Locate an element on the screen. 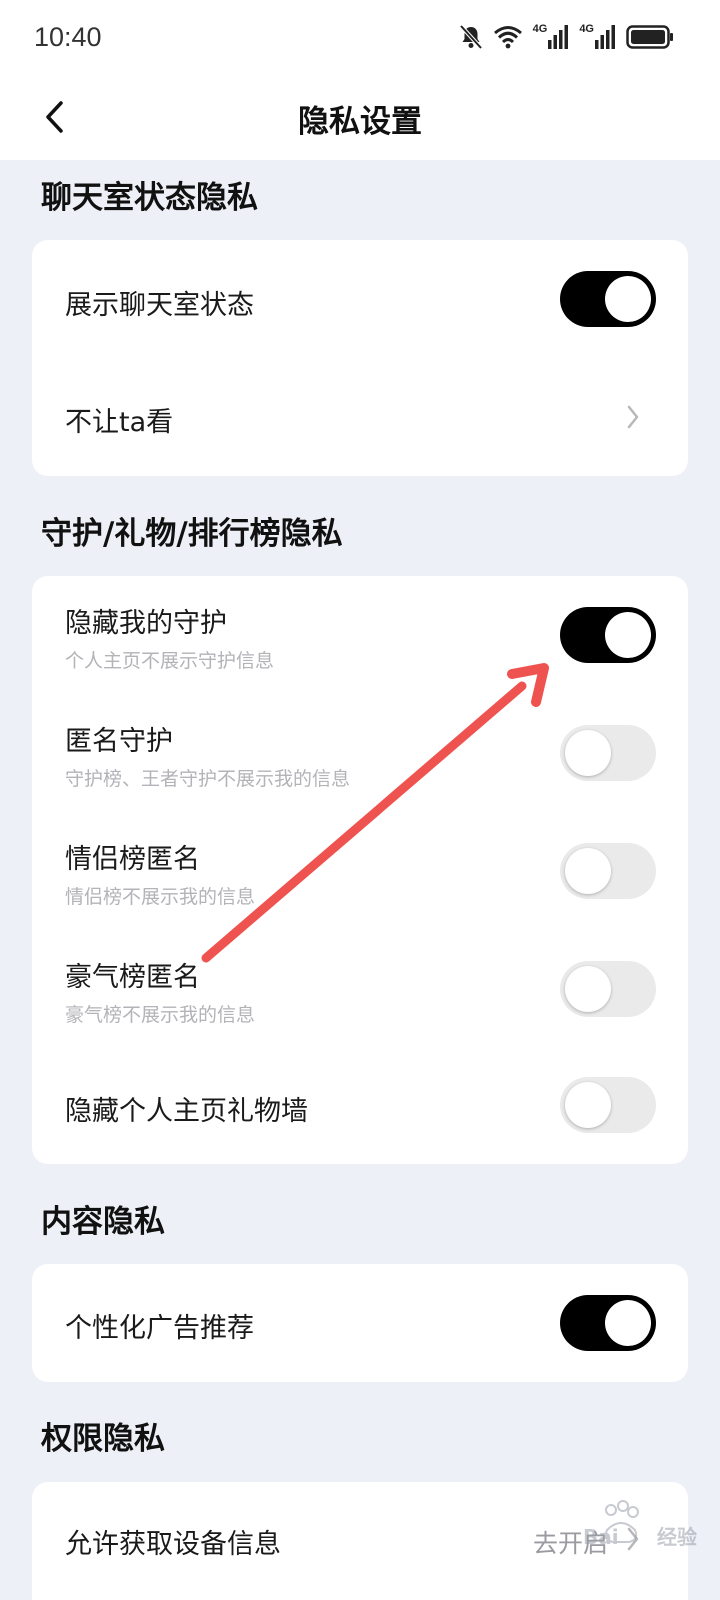 The width and height of the screenshot is (720, 1600). svg-text: Bai is located at coordinates (601, 1537).